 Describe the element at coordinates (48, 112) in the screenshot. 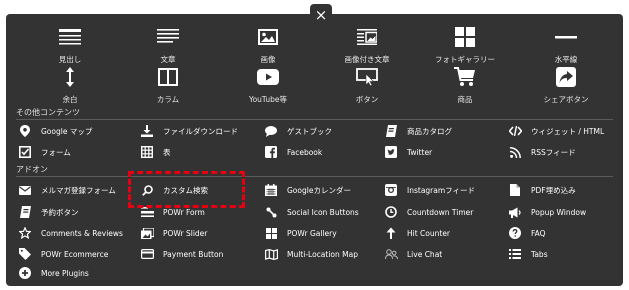

I see `section-title-other: その他コンテンツ` at that location.